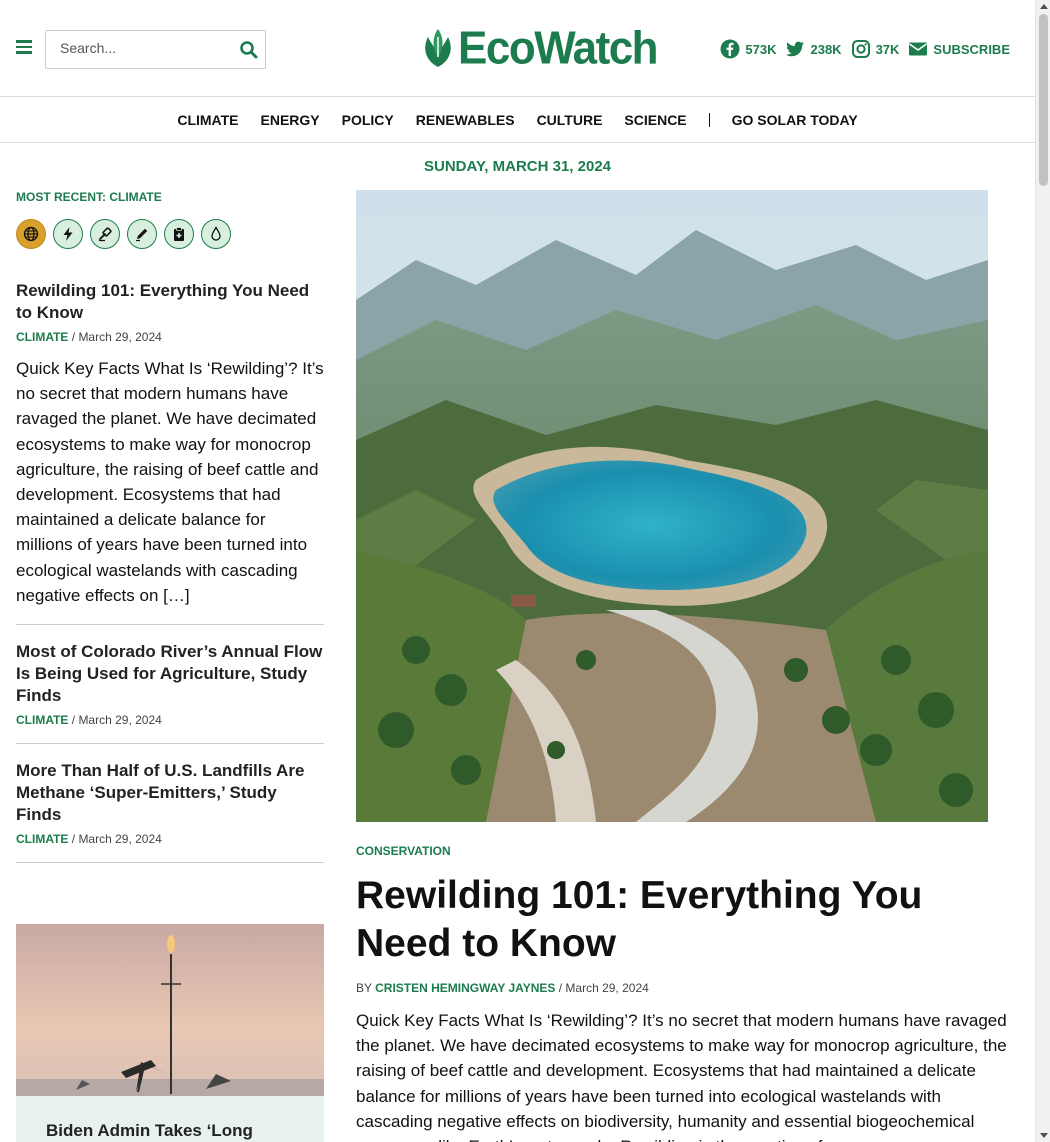  I want to click on facebook-count: 573K, so click(761, 49).